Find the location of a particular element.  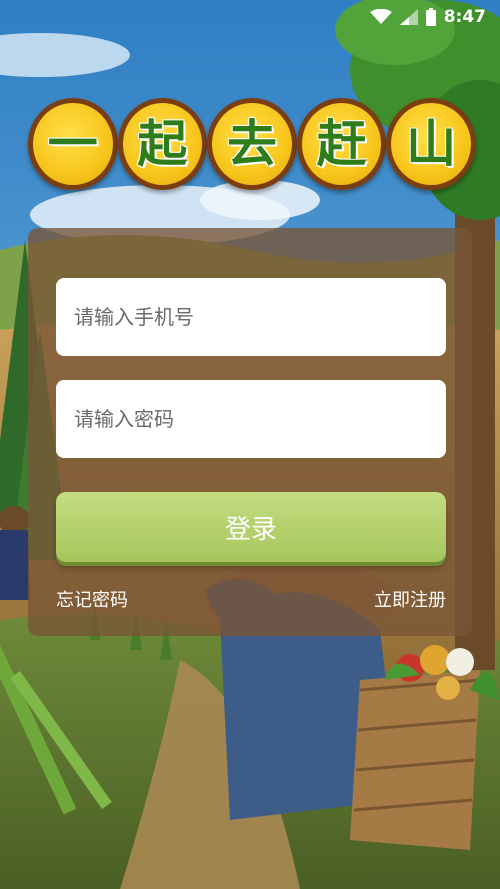

battery-icon is located at coordinates (430, 17).